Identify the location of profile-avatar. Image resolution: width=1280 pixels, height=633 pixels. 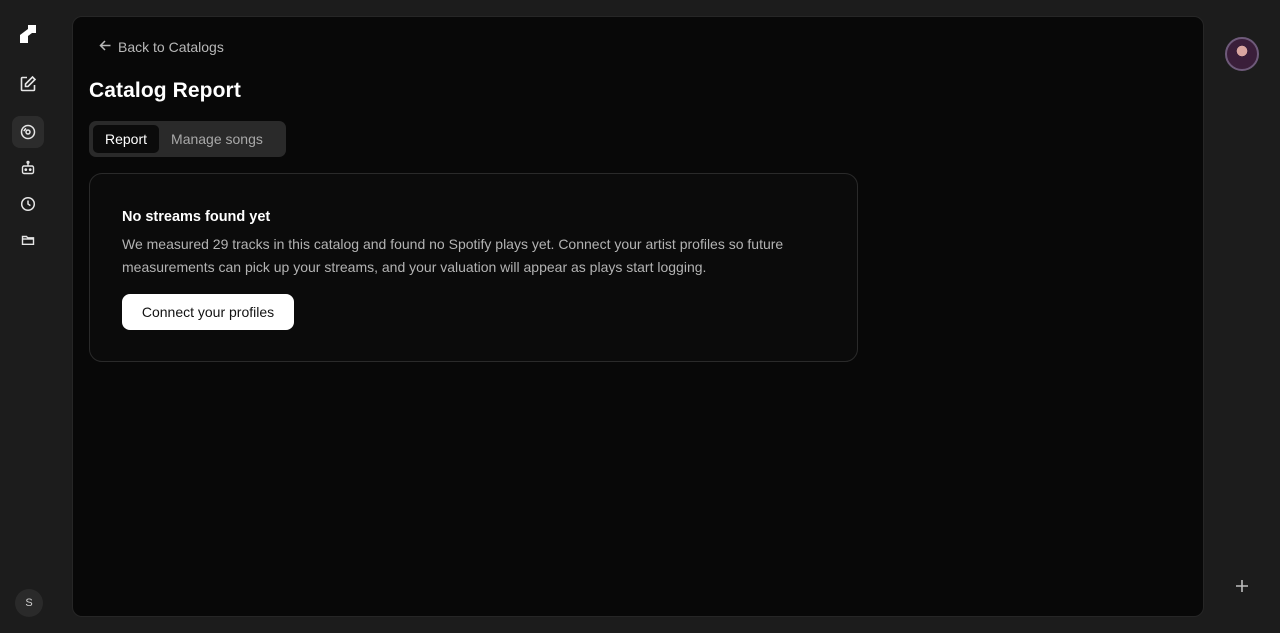
(1242, 54).